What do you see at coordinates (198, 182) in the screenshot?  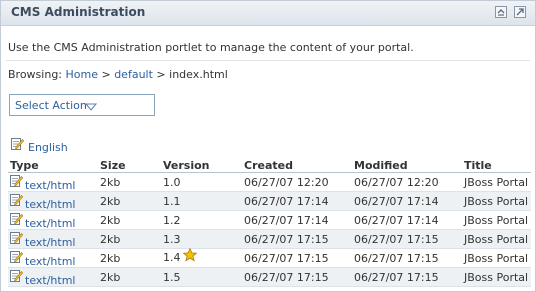 I see `version-cell: 1.0` at bounding box center [198, 182].